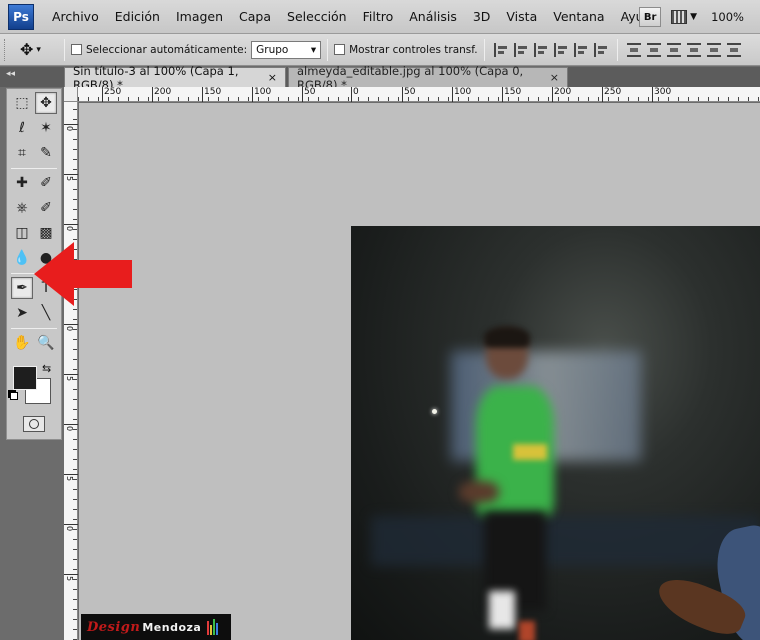  What do you see at coordinates (255, 16) in the screenshot?
I see `menu-capa: Capa` at bounding box center [255, 16].